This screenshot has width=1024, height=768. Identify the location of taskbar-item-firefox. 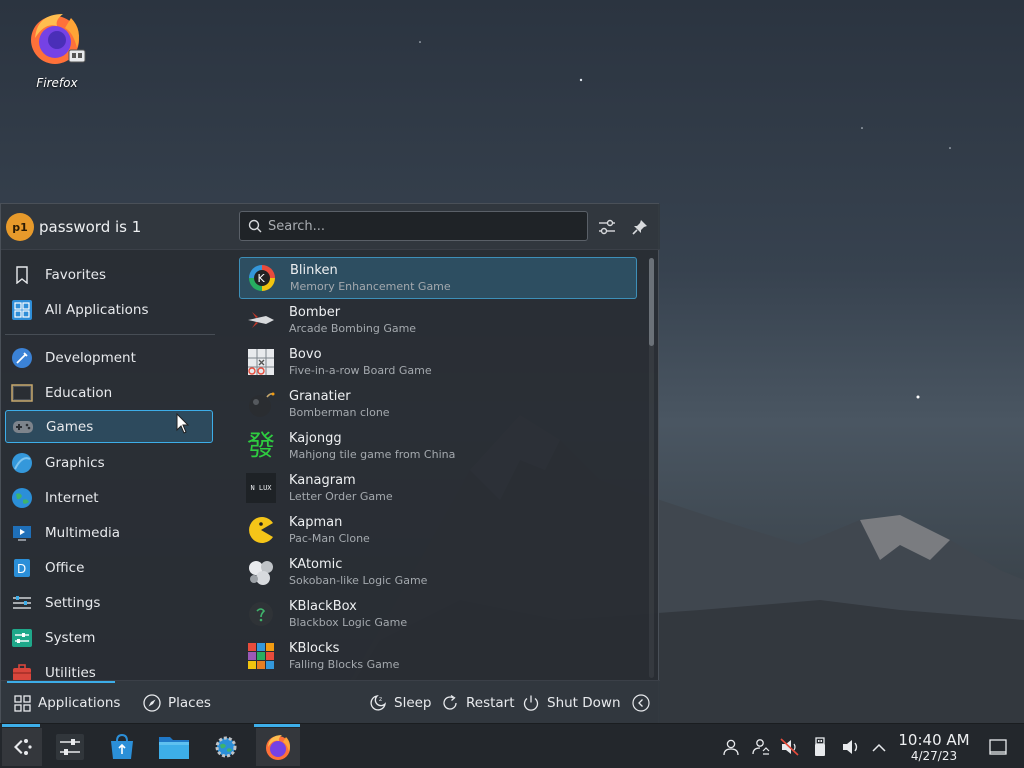
(278, 747).